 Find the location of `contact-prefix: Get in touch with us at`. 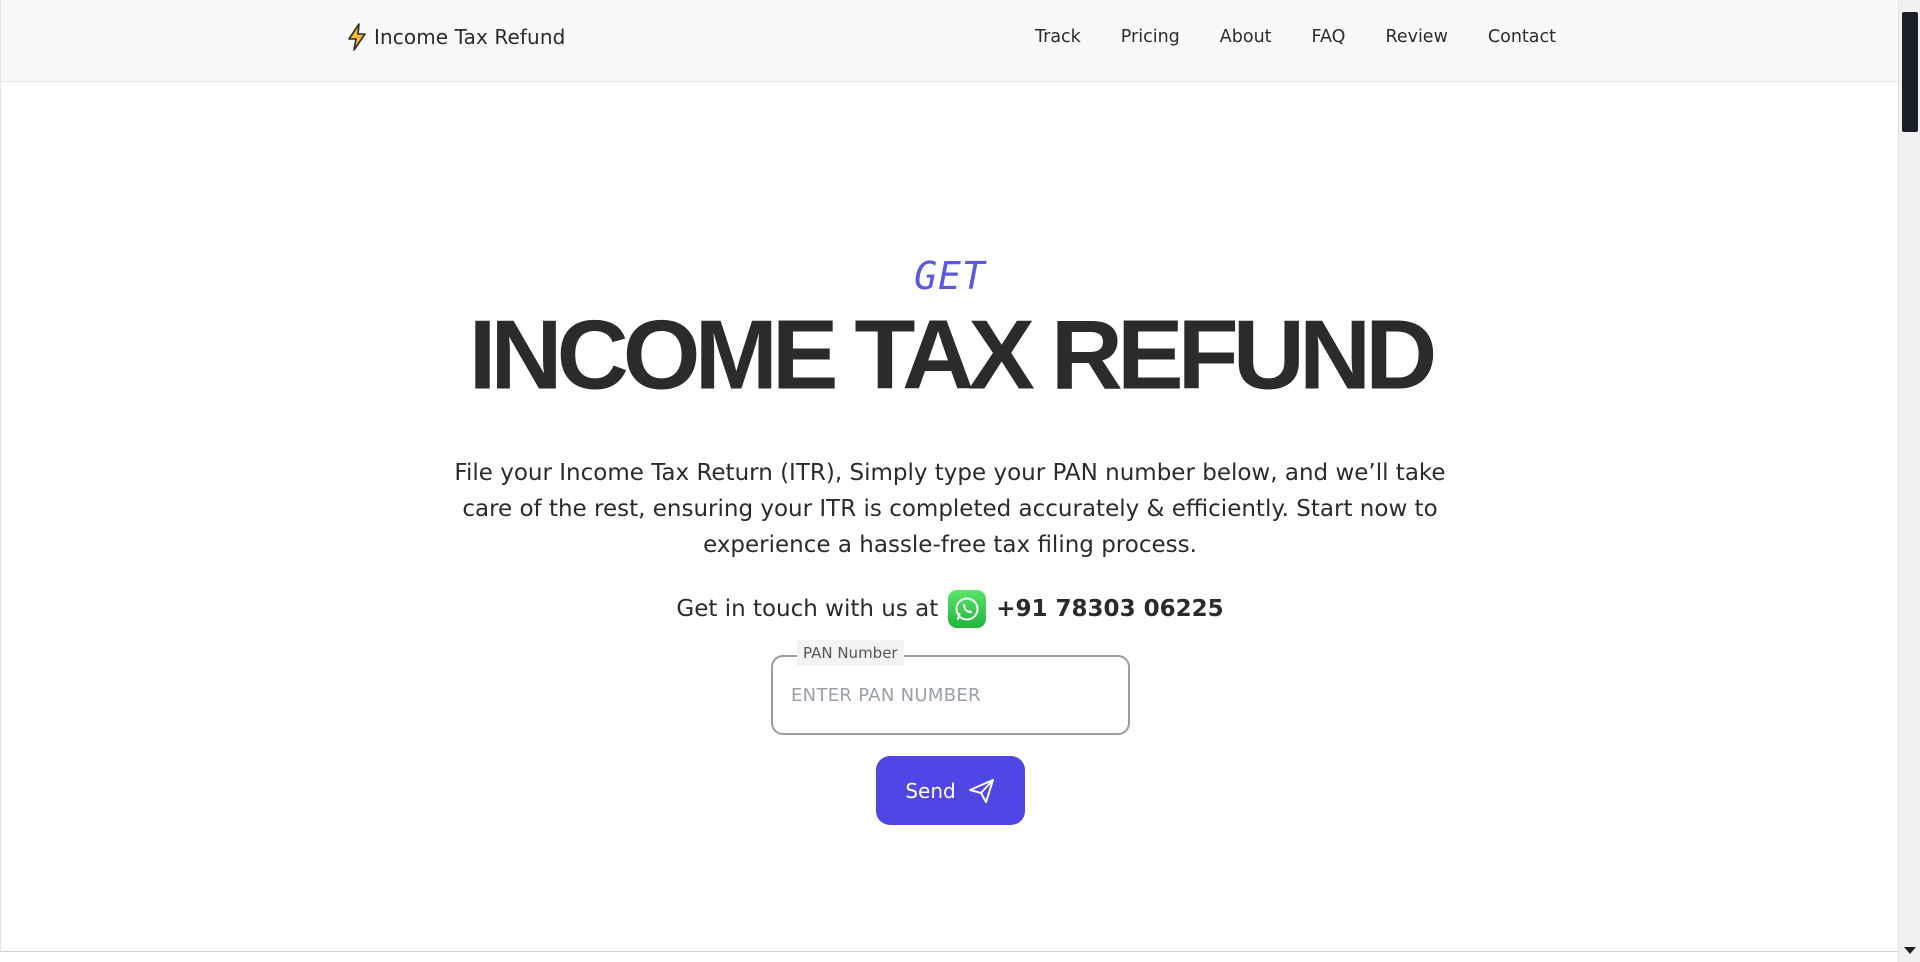

contact-prefix: Get in touch with us at is located at coordinates (807, 609).